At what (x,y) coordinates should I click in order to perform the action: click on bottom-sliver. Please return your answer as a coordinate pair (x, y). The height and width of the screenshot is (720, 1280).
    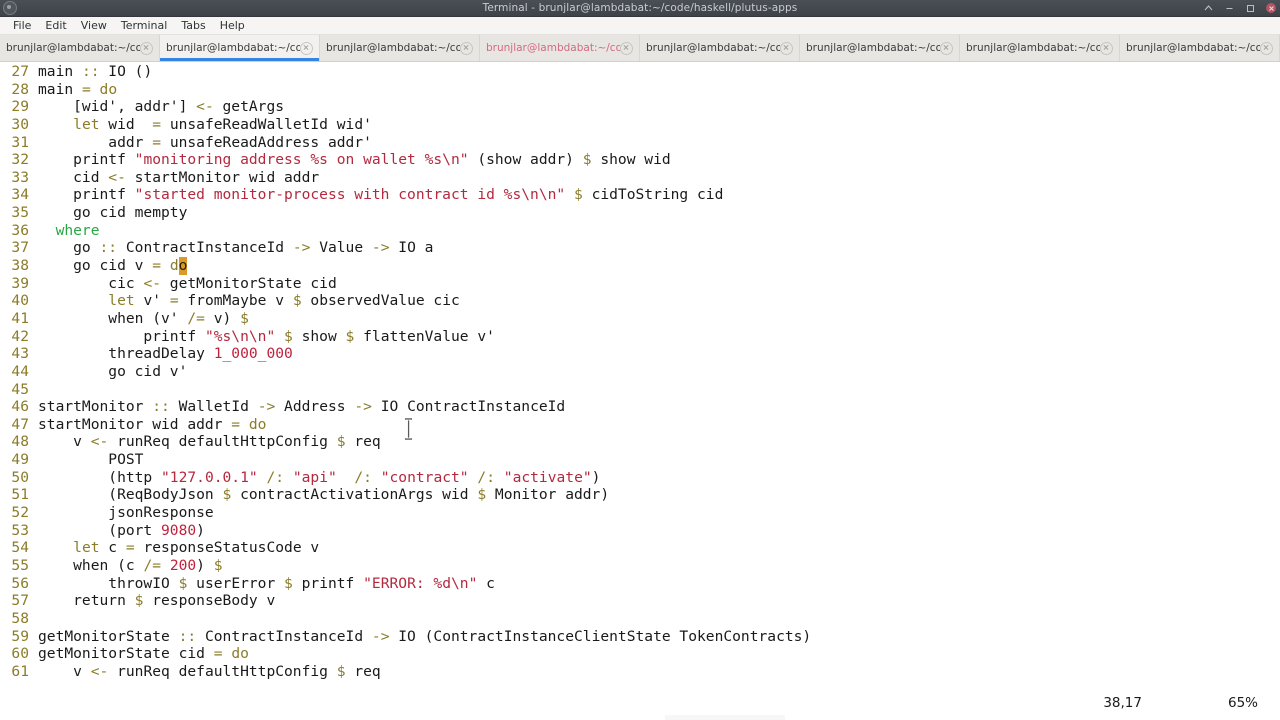
    Looking at the image, I should click on (725, 717).